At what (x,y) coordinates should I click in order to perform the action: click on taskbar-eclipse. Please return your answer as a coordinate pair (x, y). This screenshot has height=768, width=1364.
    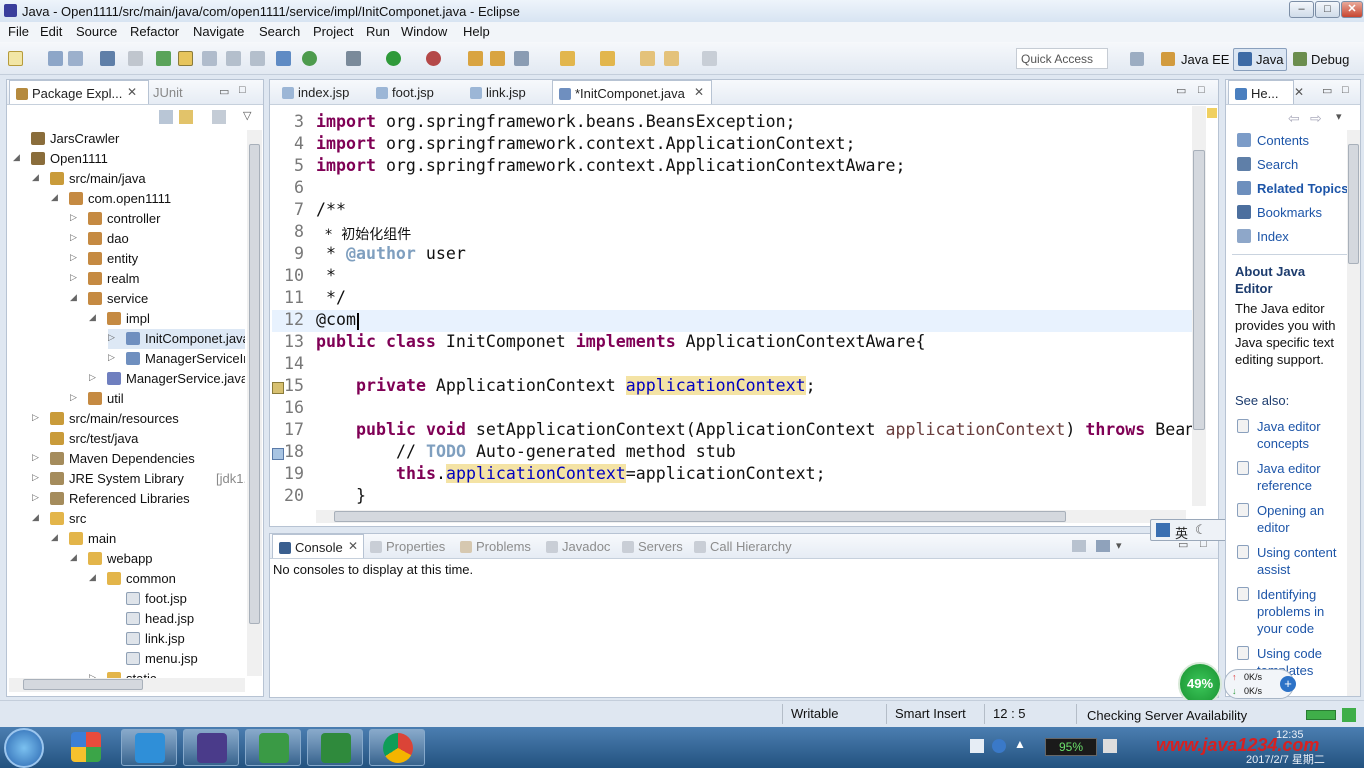
    Looking at the image, I should click on (211, 747).